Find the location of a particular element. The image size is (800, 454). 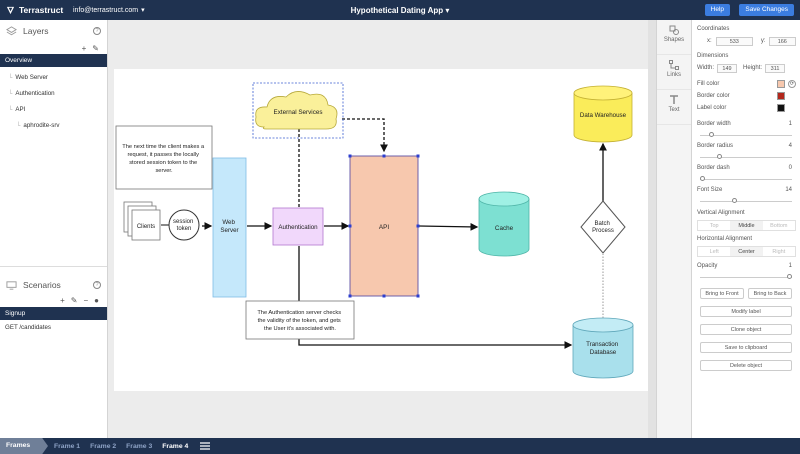

add-scenario-icon: + is located at coordinates (62, 300).